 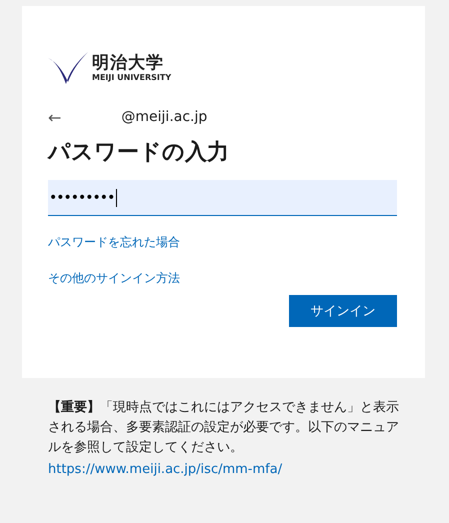 I want to click on university-name: 明治大学, so click(x=128, y=63).